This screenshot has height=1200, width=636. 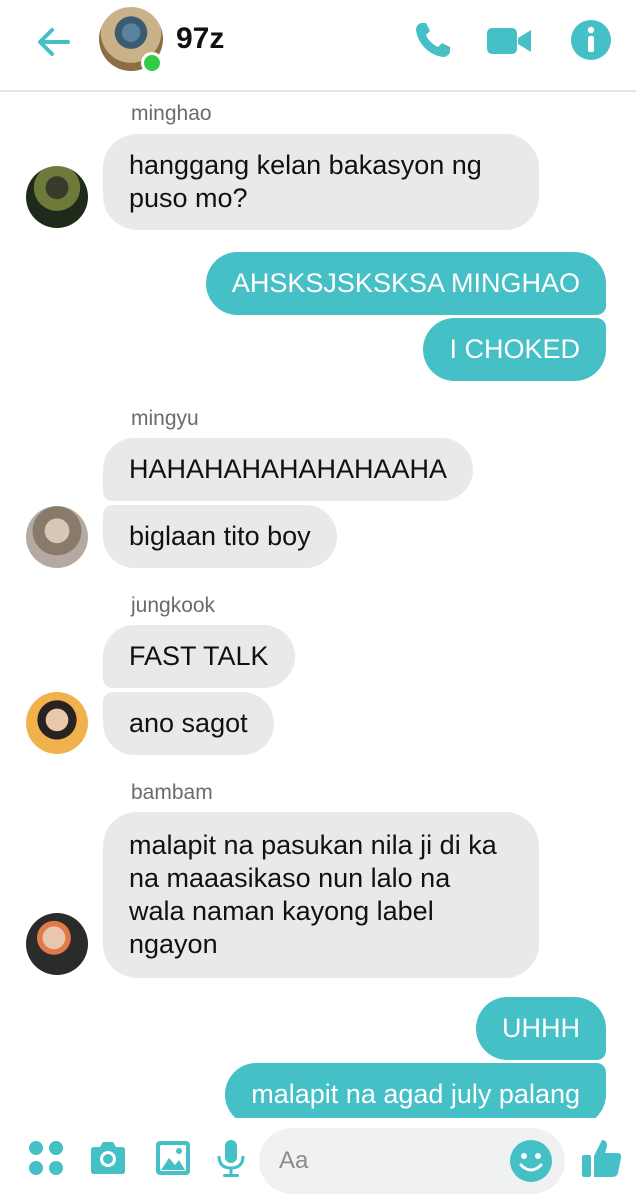 I want to click on image-icon, so click(x=173, y=1158).